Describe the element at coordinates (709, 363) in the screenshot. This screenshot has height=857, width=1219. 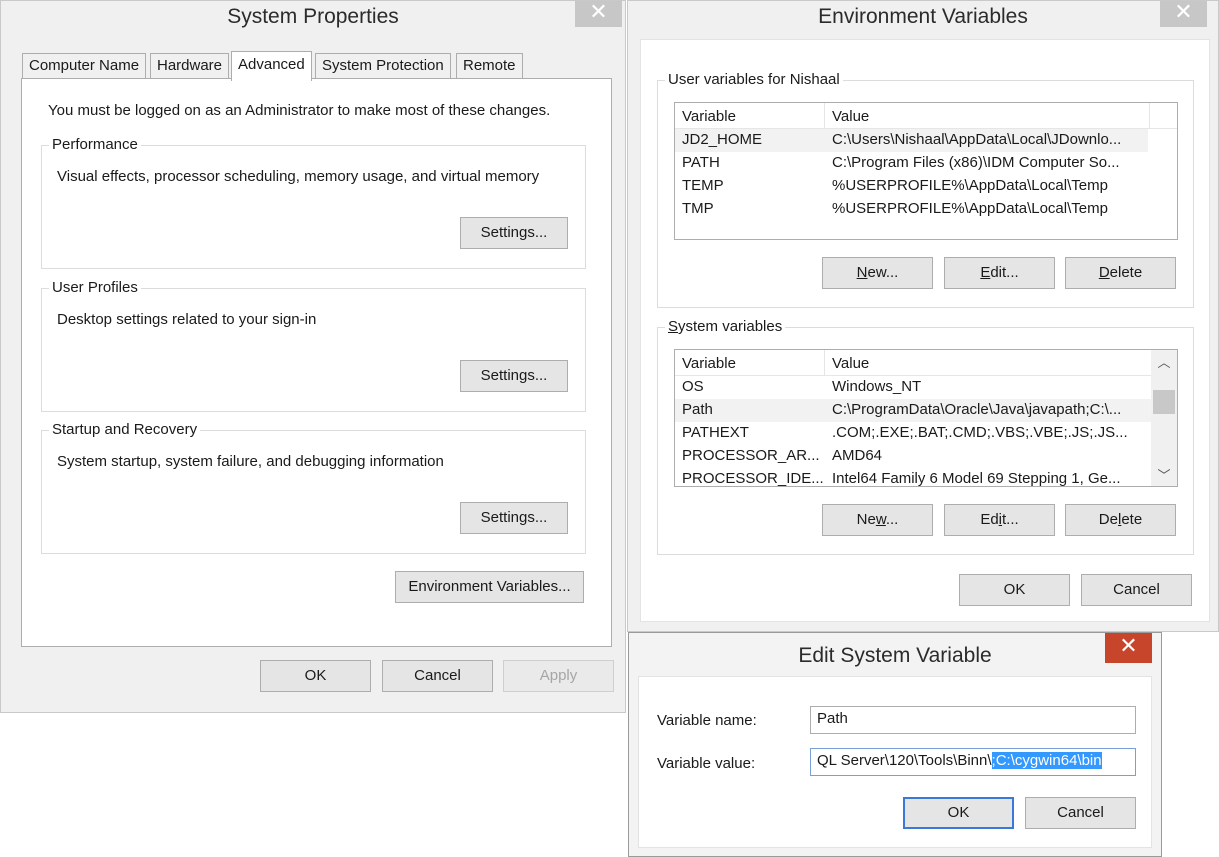
I see `system-col-variable: Variable` at that location.